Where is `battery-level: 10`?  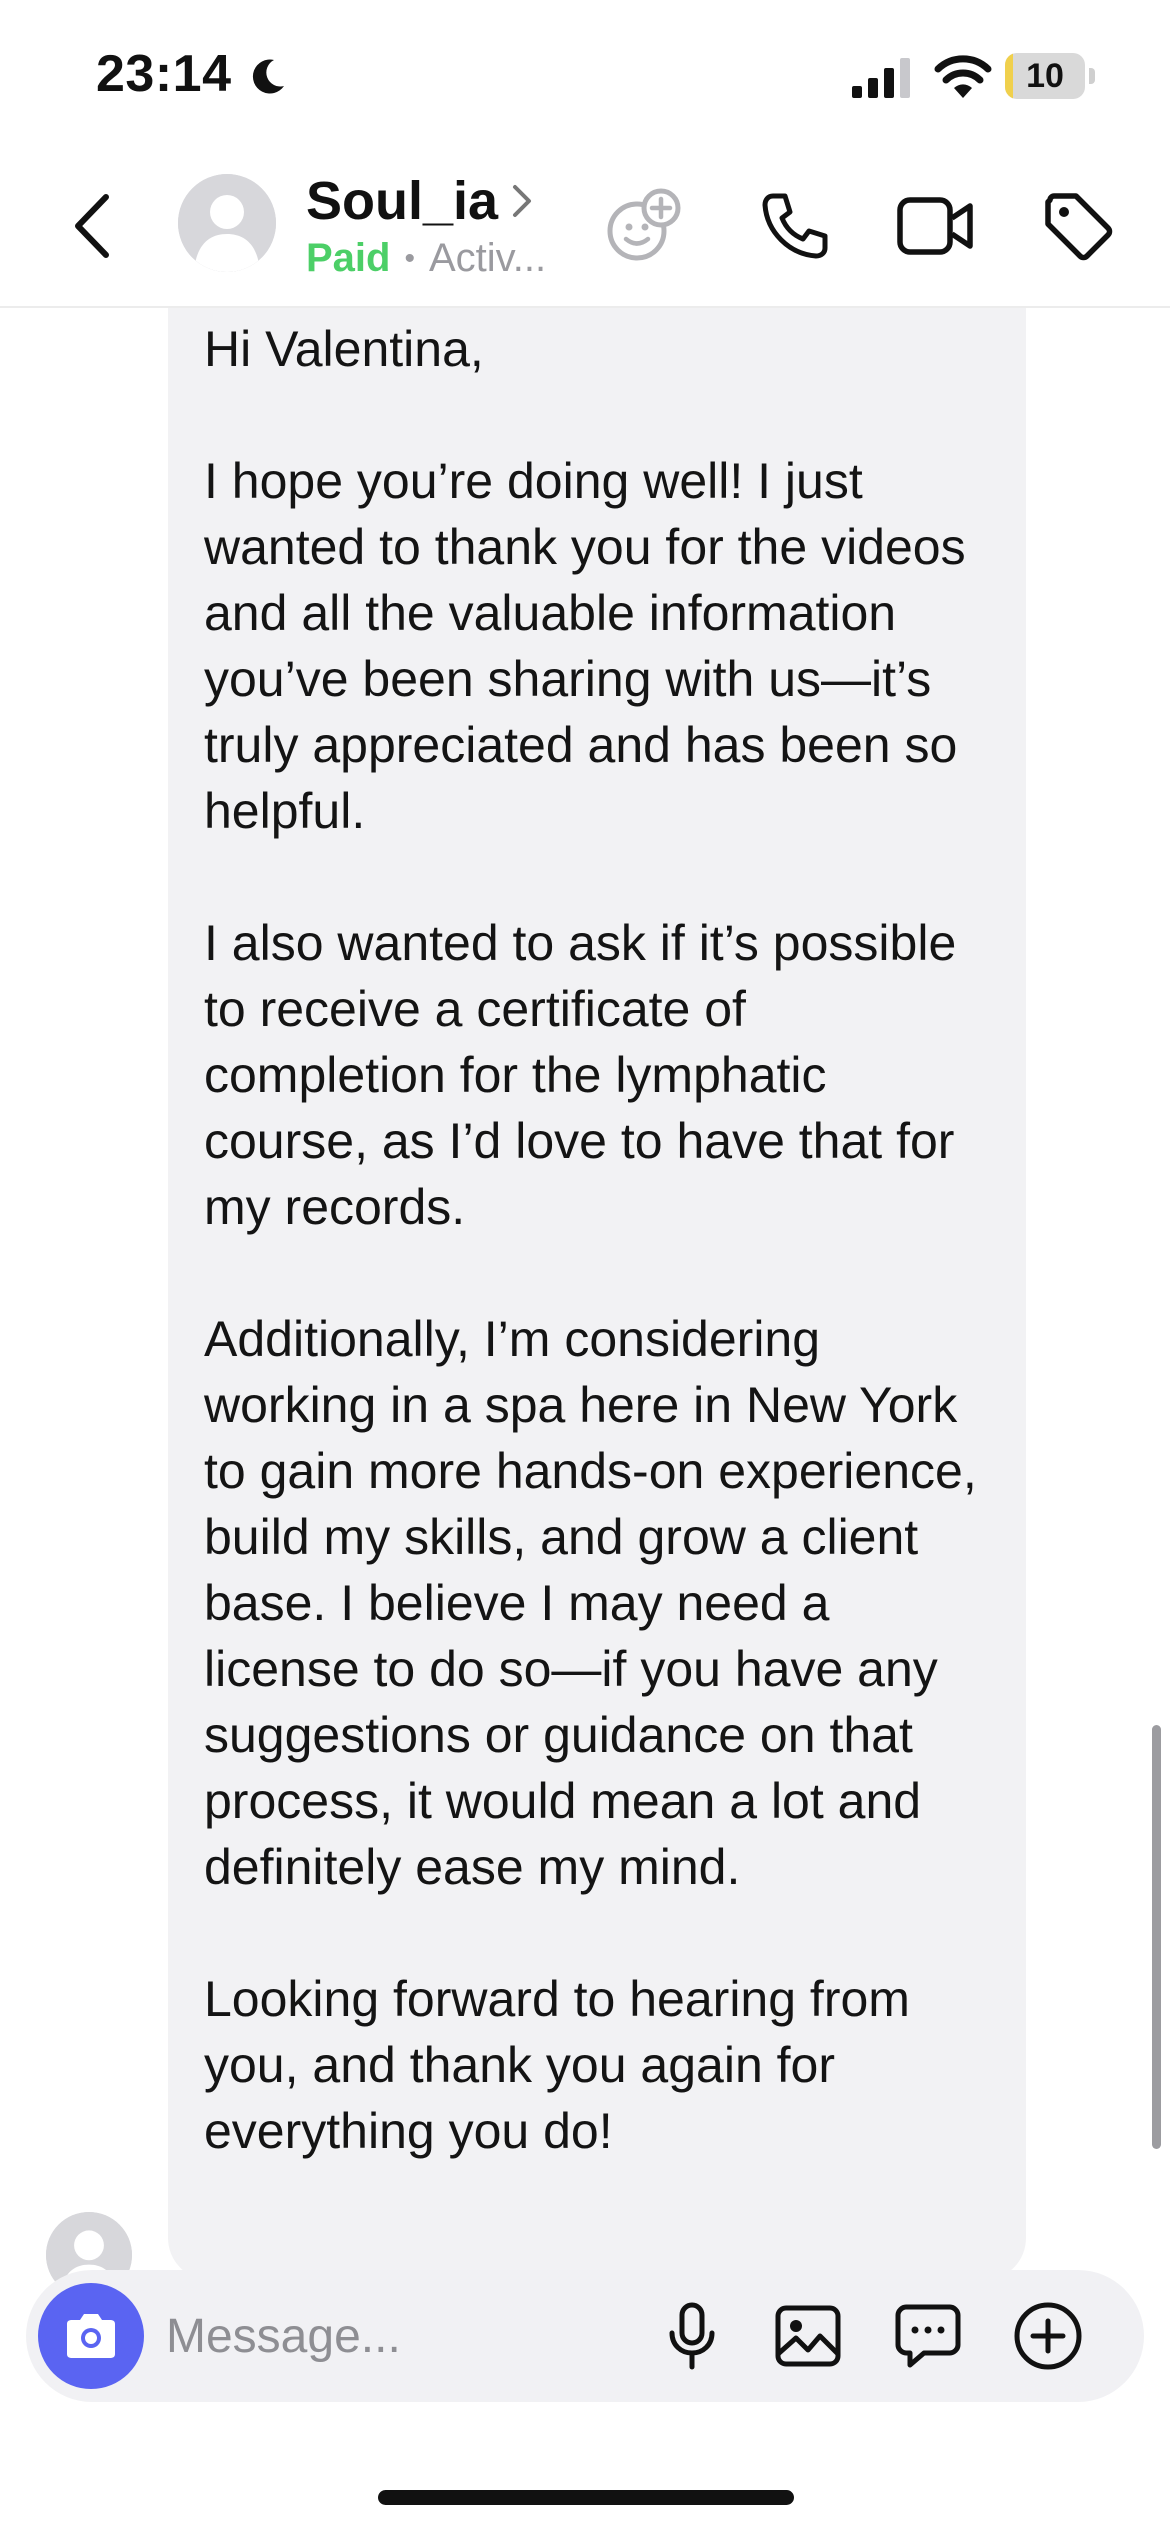 battery-level: 10 is located at coordinates (1045, 76).